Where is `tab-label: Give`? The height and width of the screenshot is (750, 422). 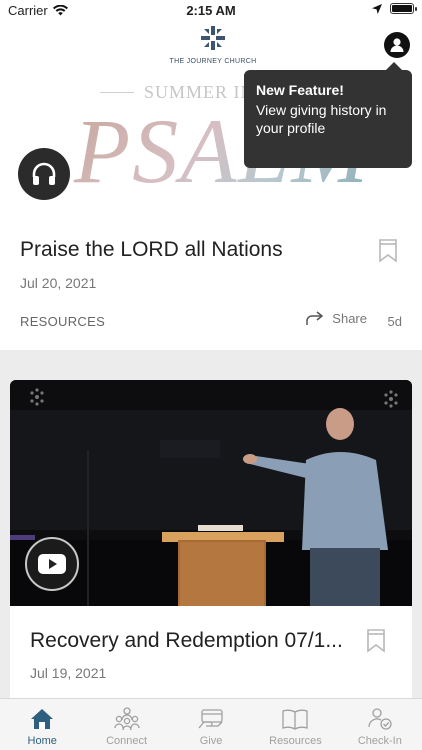 tab-label: Give is located at coordinates (211, 741).